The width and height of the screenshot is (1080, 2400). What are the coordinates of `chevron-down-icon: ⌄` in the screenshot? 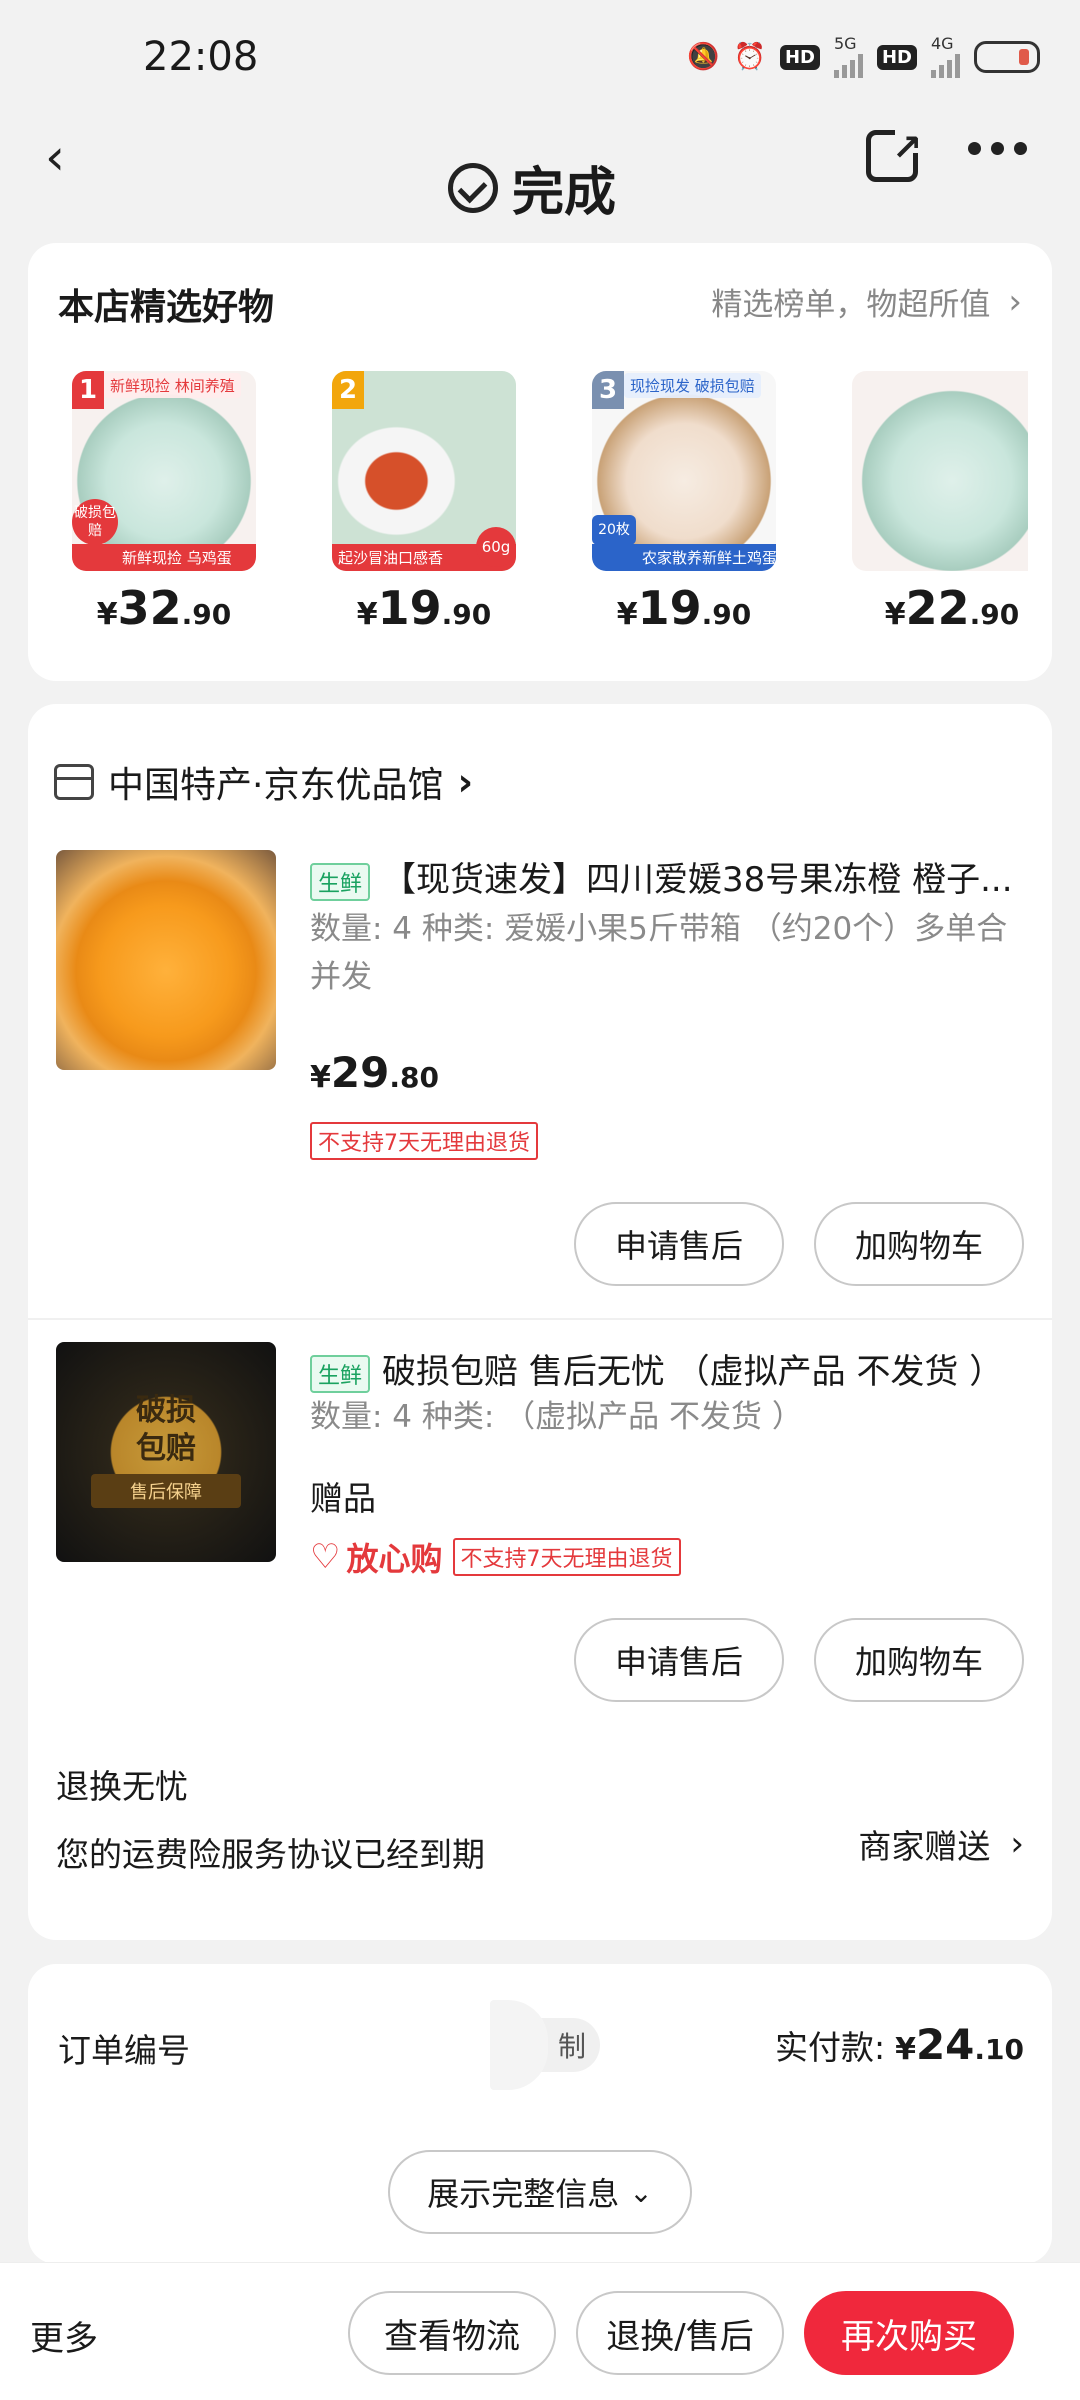 It's located at (641, 2192).